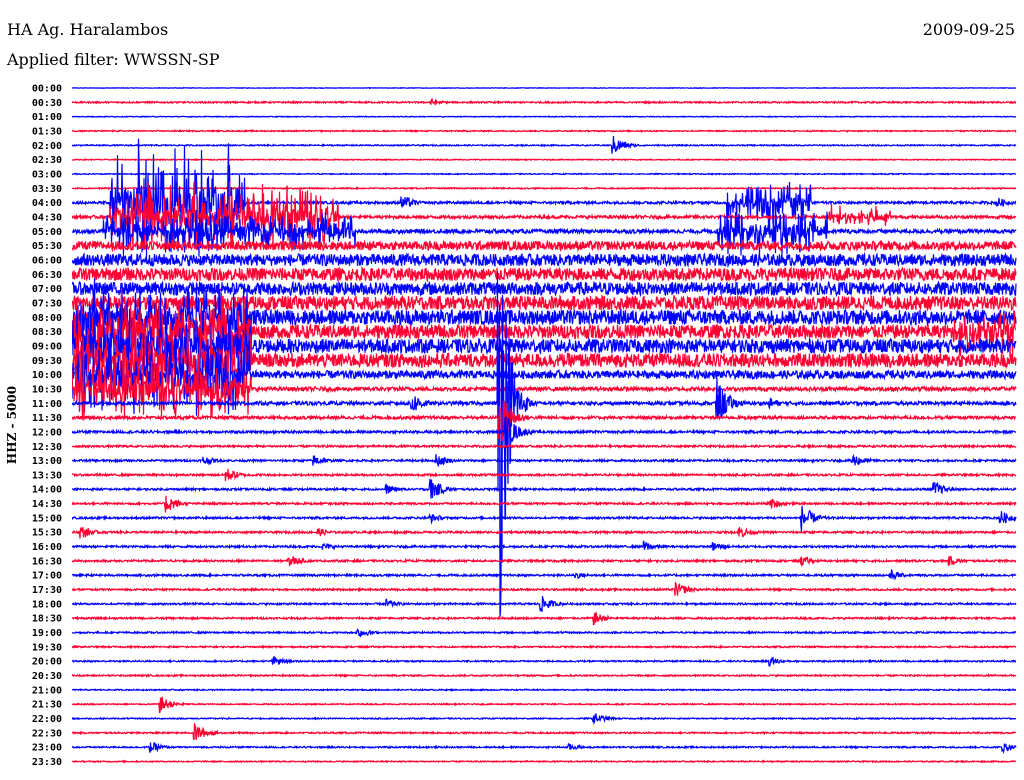  What do you see at coordinates (47, 418) in the screenshot?
I see `row-time-label: 11:30` at bounding box center [47, 418].